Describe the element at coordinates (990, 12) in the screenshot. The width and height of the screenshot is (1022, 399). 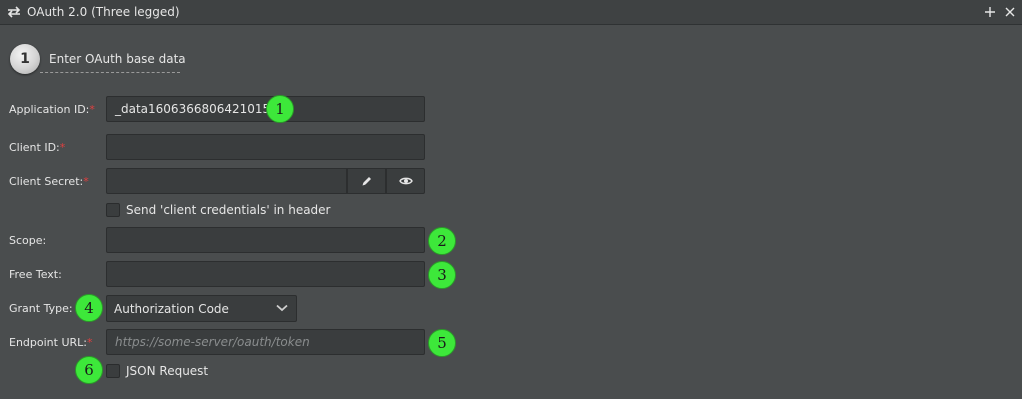
I see `plus-icon` at that location.